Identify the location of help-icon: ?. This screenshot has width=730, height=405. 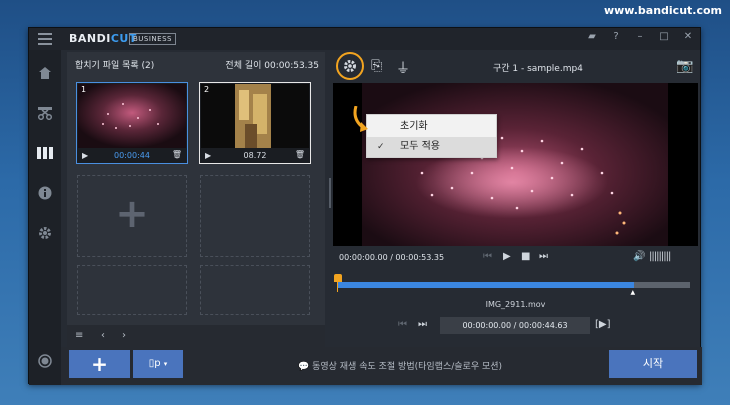
(616, 36).